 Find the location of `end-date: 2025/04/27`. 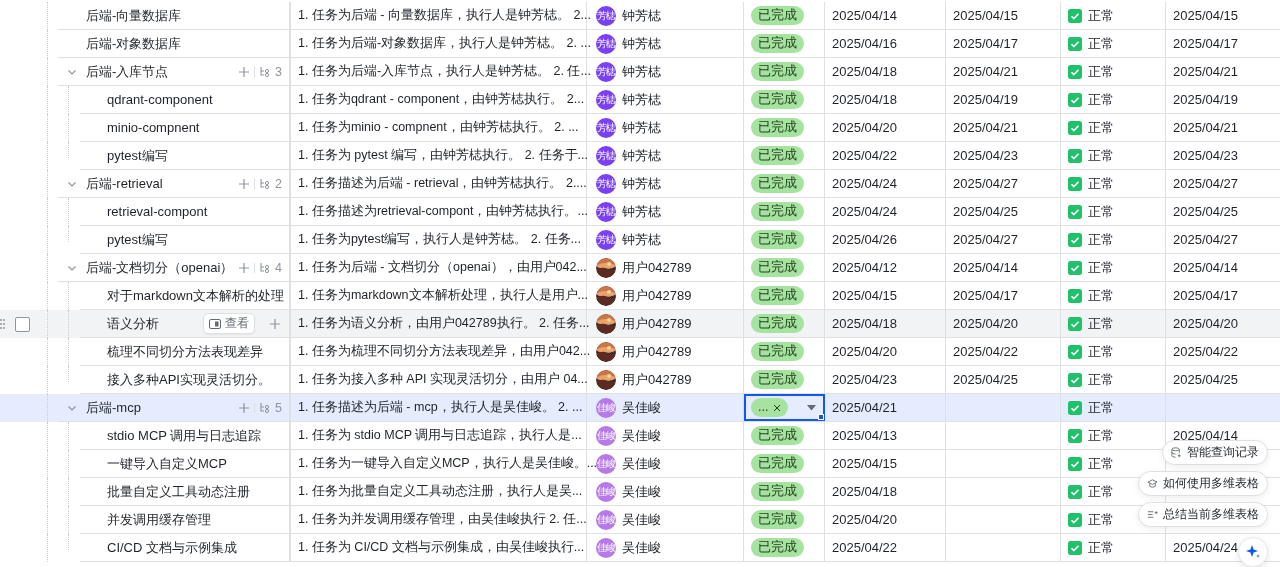

end-date: 2025/04/27 is located at coordinates (986, 183).